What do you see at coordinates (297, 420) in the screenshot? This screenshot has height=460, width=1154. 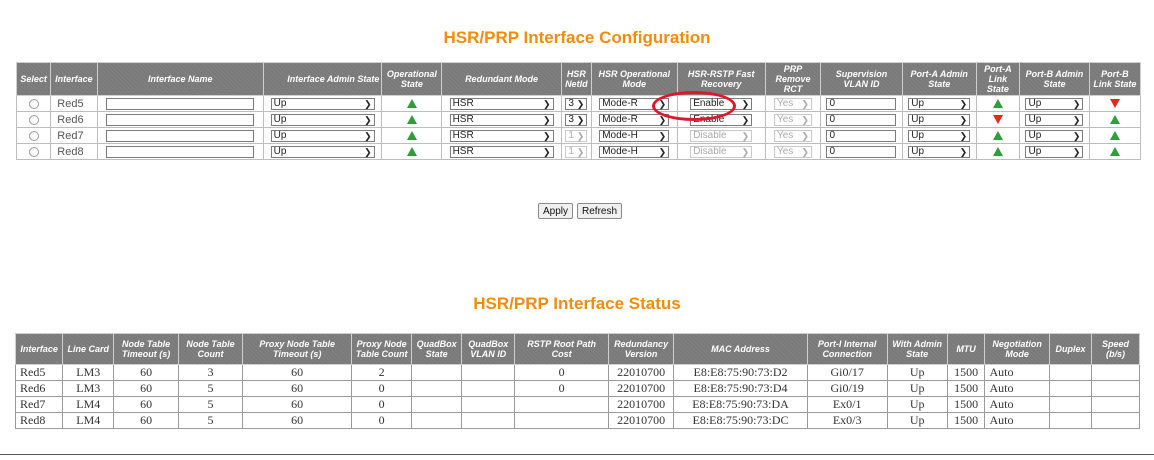 I see `cell-pn-timeout: 60` at bounding box center [297, 420].